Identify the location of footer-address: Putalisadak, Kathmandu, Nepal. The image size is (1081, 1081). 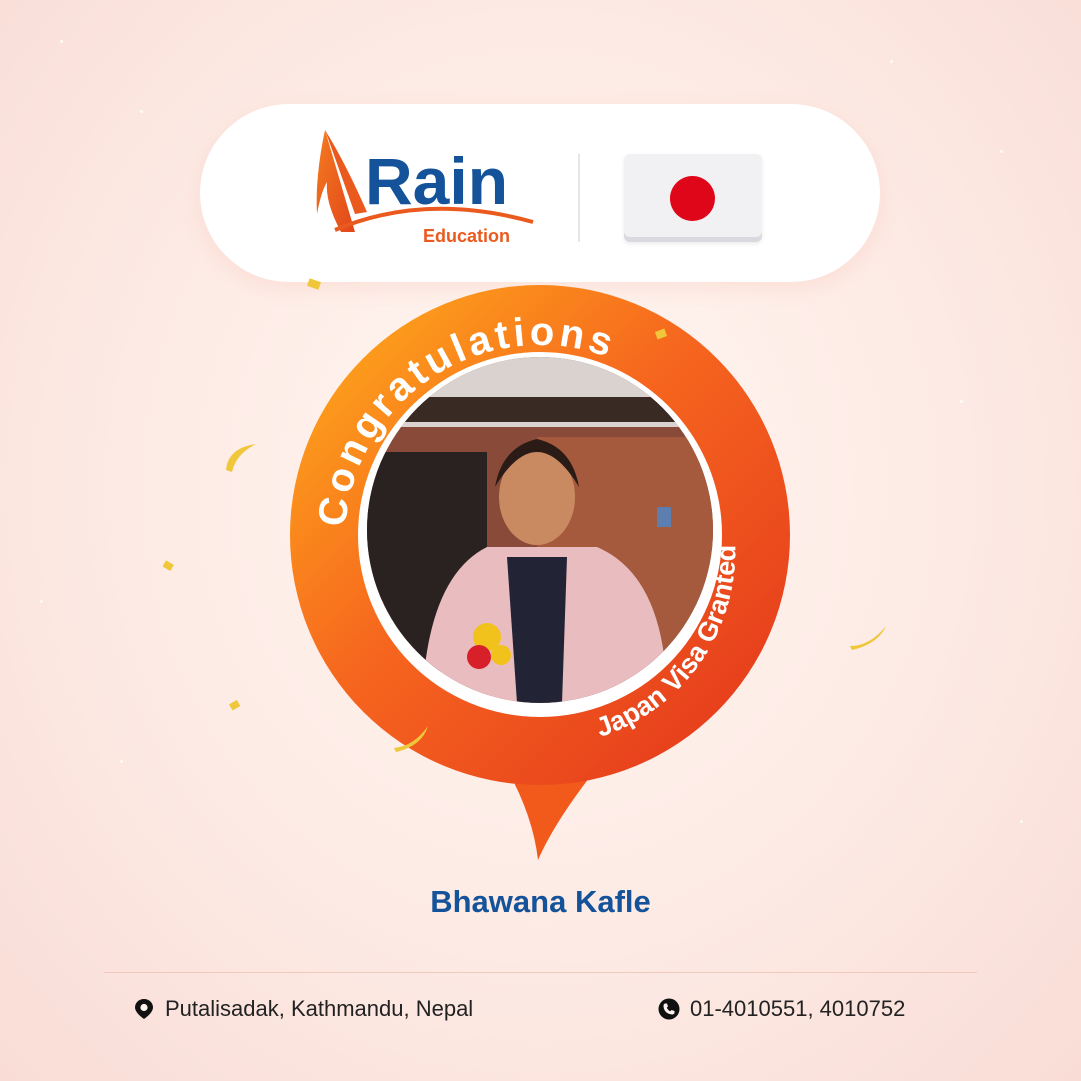
(303, 1009).